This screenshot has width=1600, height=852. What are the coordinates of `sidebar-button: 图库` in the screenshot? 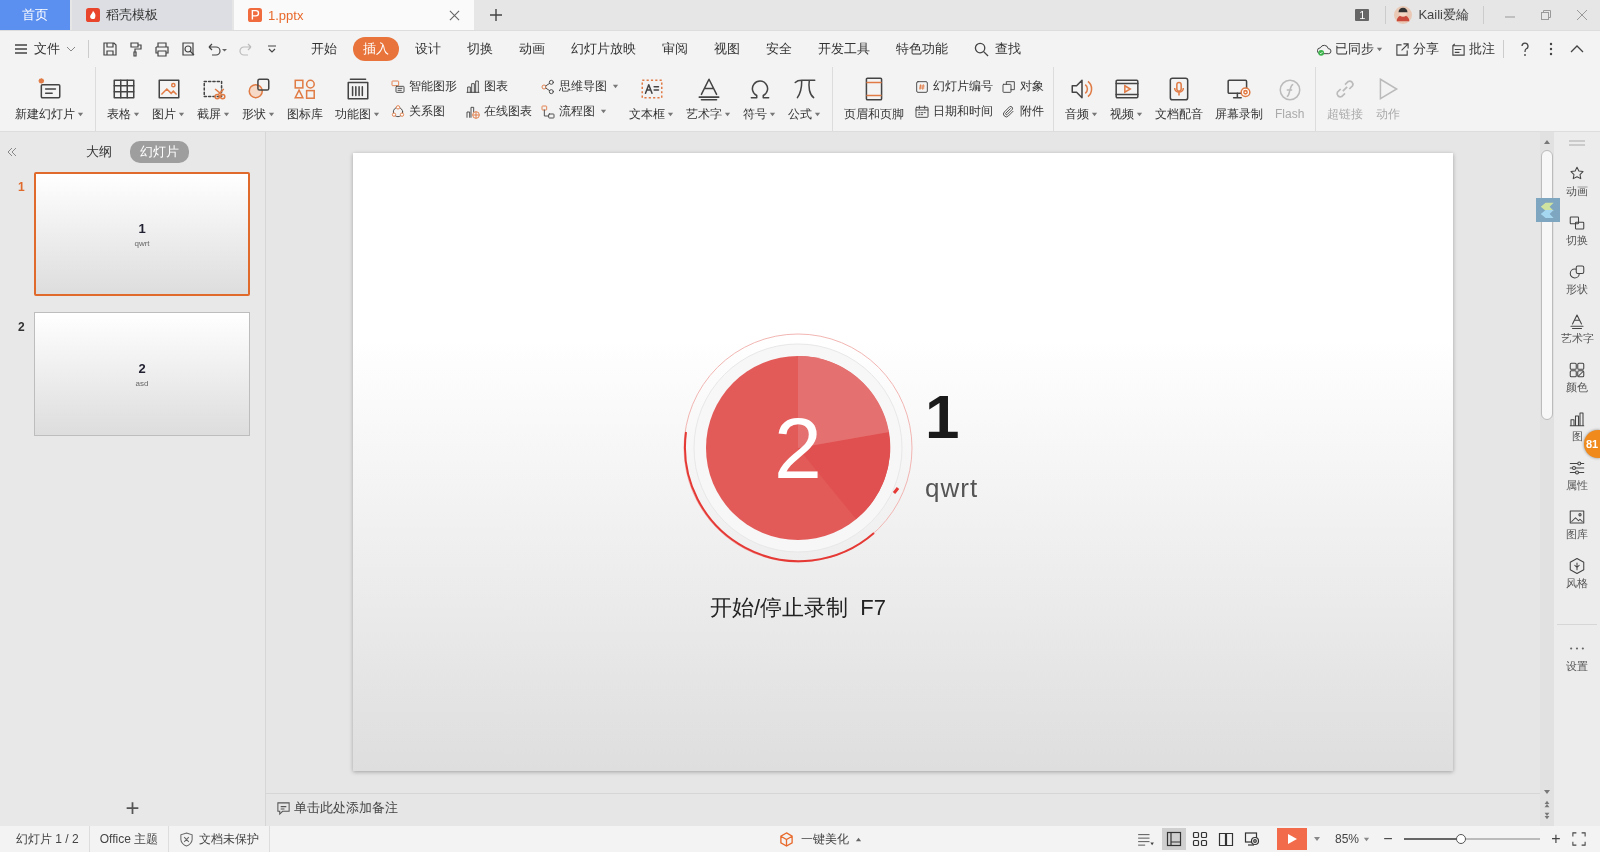 It's located at (1577, 525).